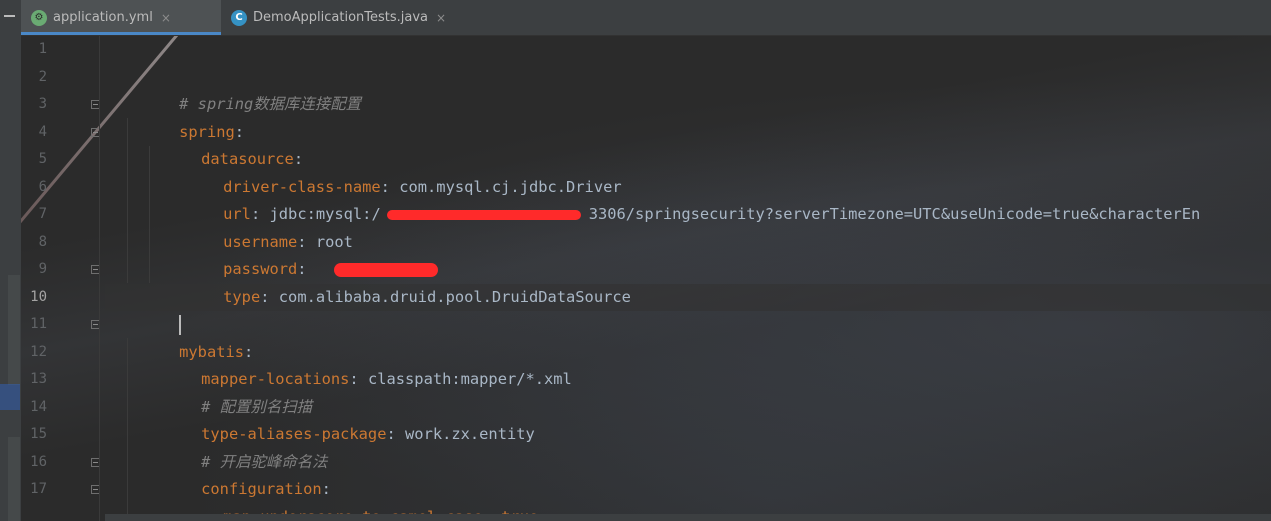  What do you see at coordinates (42, 241) in the screenshot?
I see `line-number: 8` at bounding box center [42, 241].